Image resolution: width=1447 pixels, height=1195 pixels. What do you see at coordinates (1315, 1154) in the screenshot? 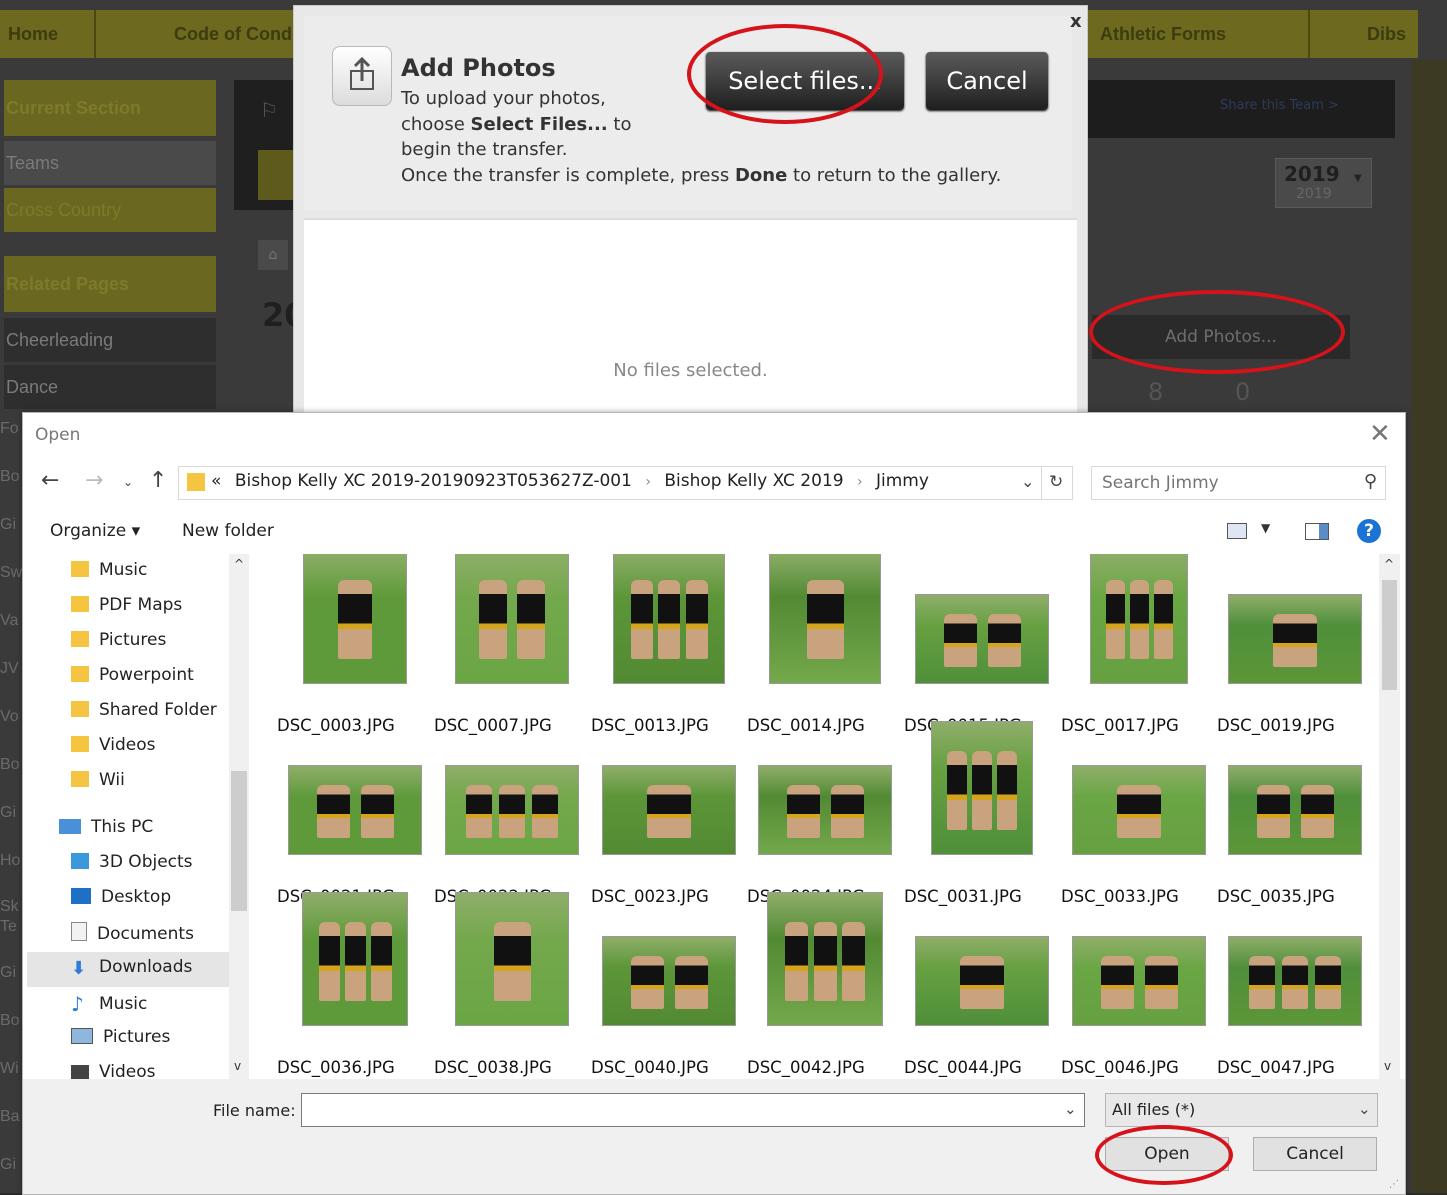
I see `dialog-cancel-button: Cancel` at bounding box center [1315, 1154].